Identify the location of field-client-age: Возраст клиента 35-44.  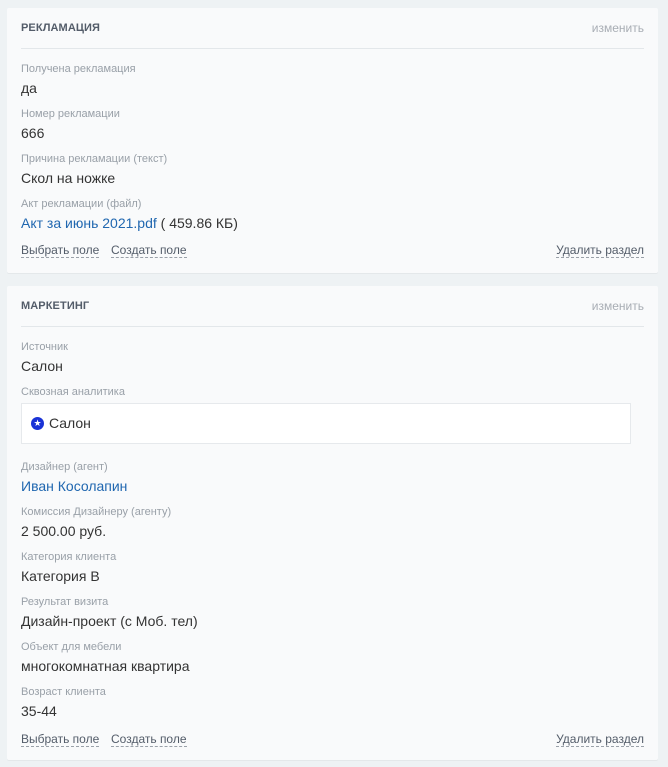
(332, 703).